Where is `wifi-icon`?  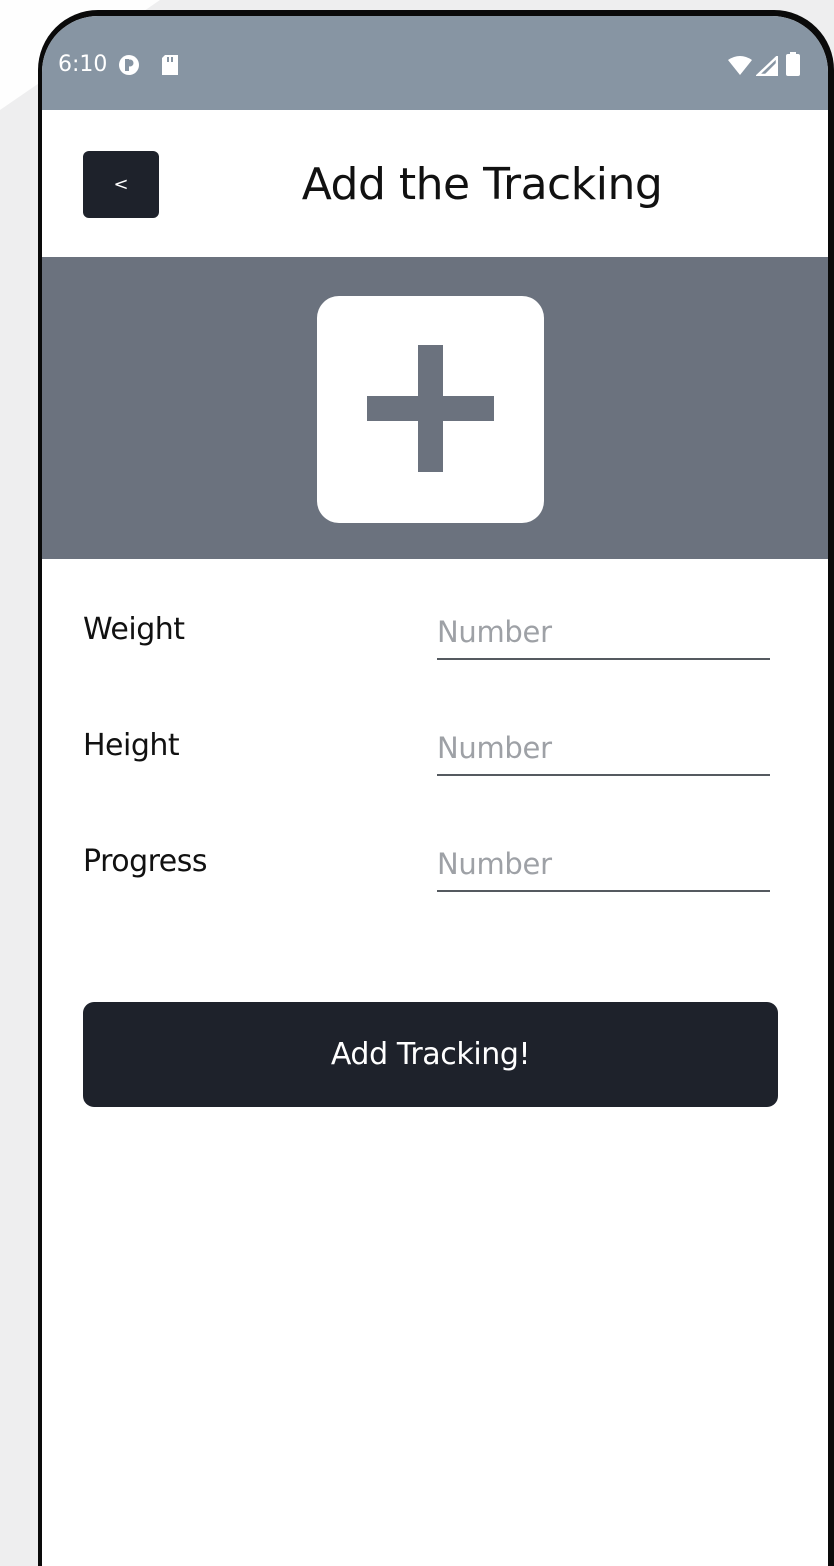 wifi-icon is located at coordinates (740, 68).